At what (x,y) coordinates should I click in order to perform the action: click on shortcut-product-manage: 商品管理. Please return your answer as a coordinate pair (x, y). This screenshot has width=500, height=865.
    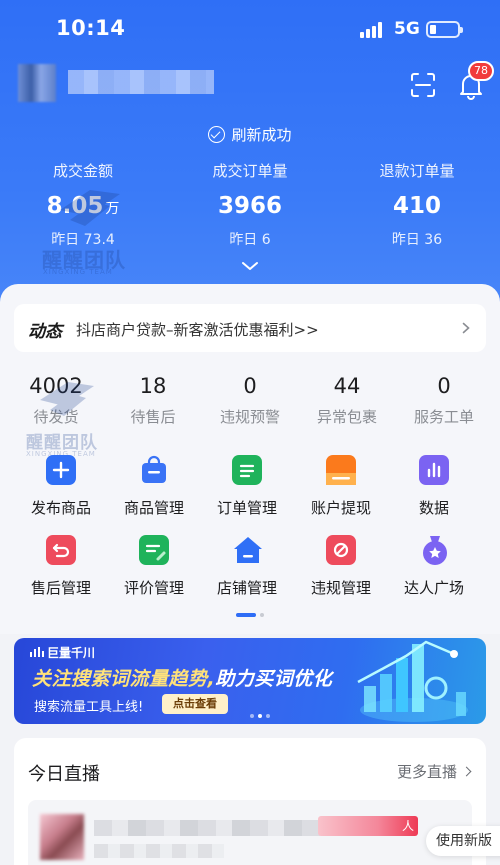
    Looking at the image, I should click on (154, 486).